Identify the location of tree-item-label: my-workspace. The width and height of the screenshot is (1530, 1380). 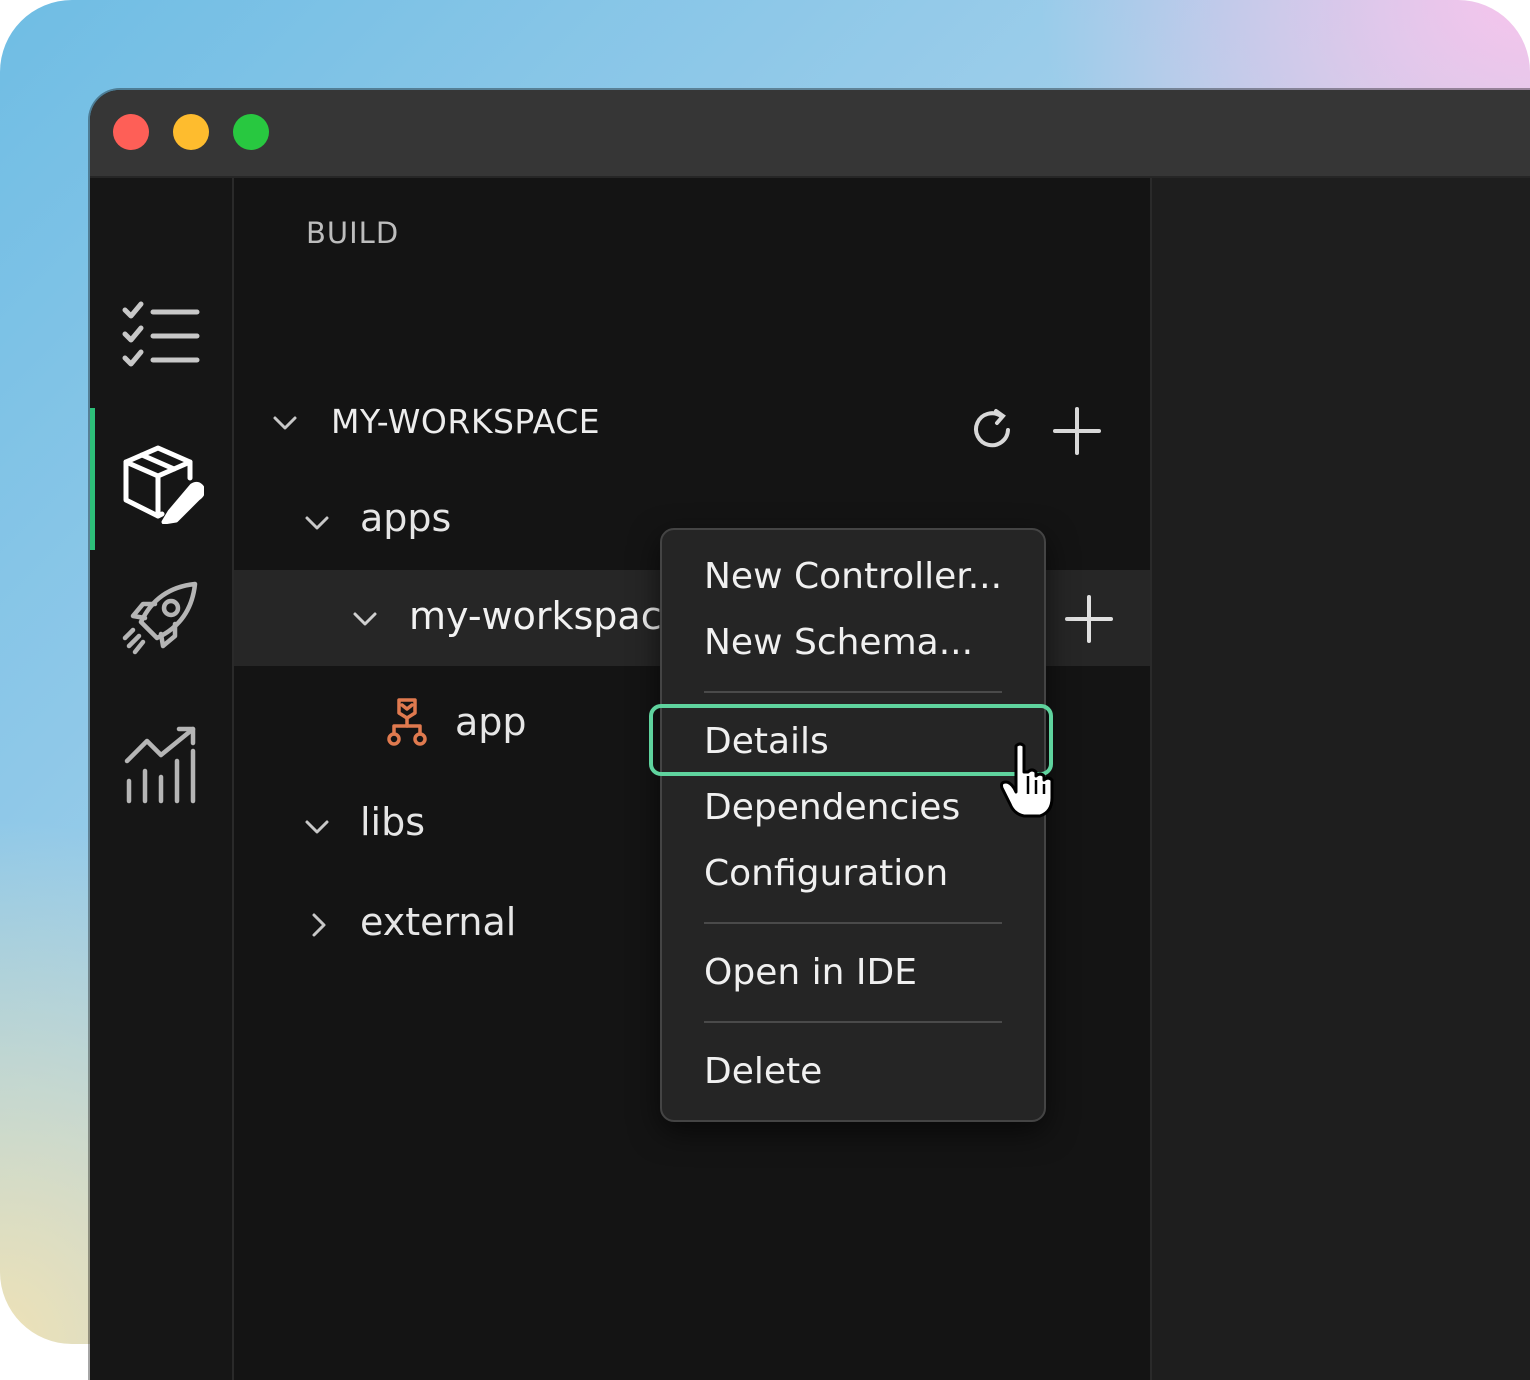
(547, 616).